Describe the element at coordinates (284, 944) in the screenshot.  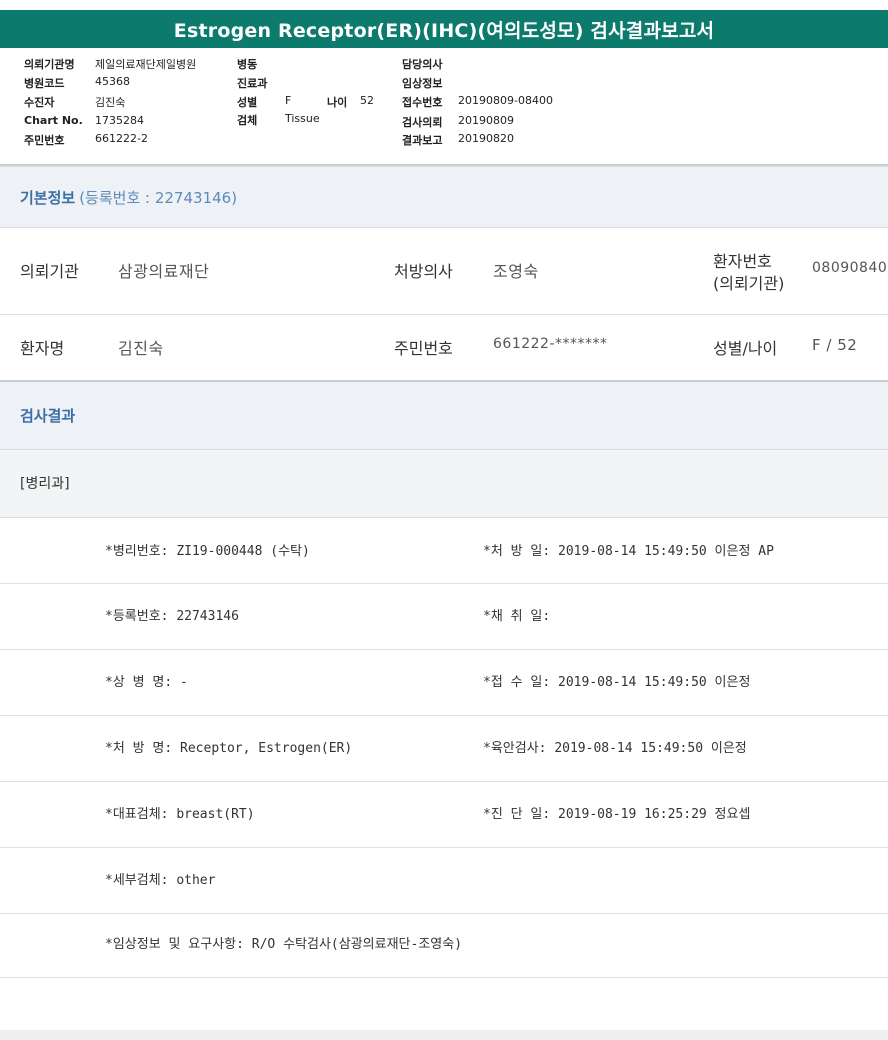
I see `clinical-info-requests: *임상정보 및 요구사항: R/O 수탁검사(삼광의료재단-조영숙)` at that location.